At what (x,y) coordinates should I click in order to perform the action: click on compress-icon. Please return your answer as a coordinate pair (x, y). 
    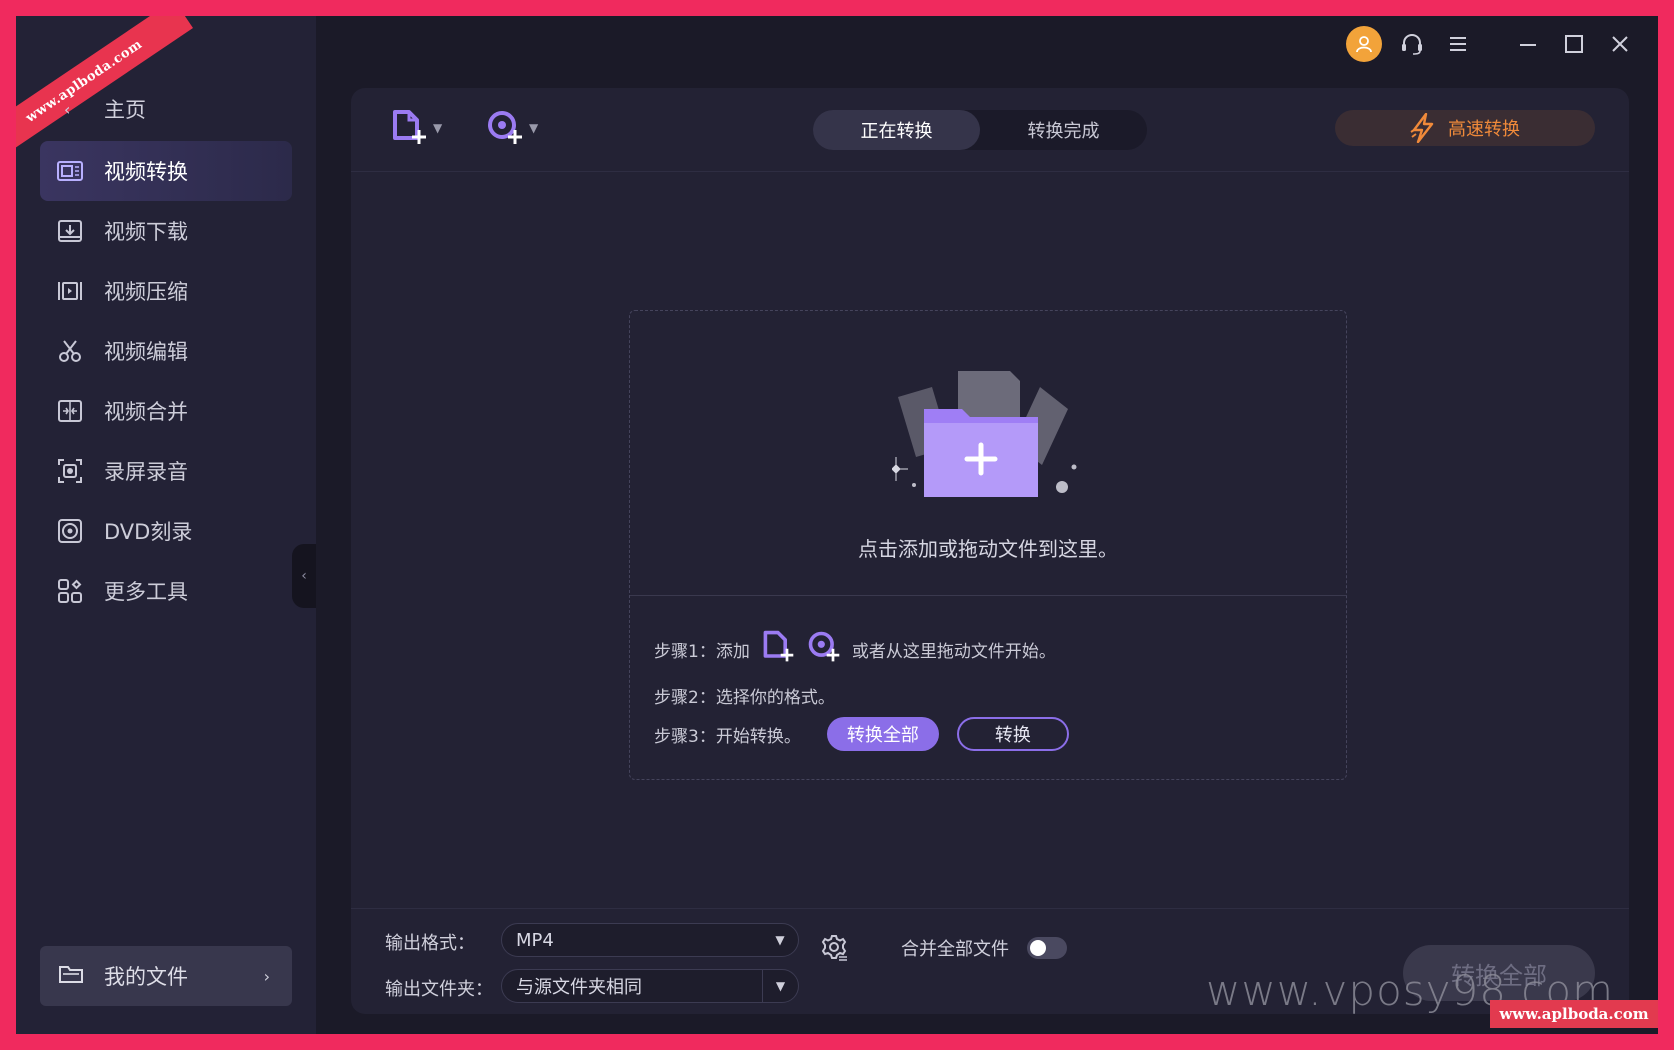
    Looking at the image, I should click on (70, 291).